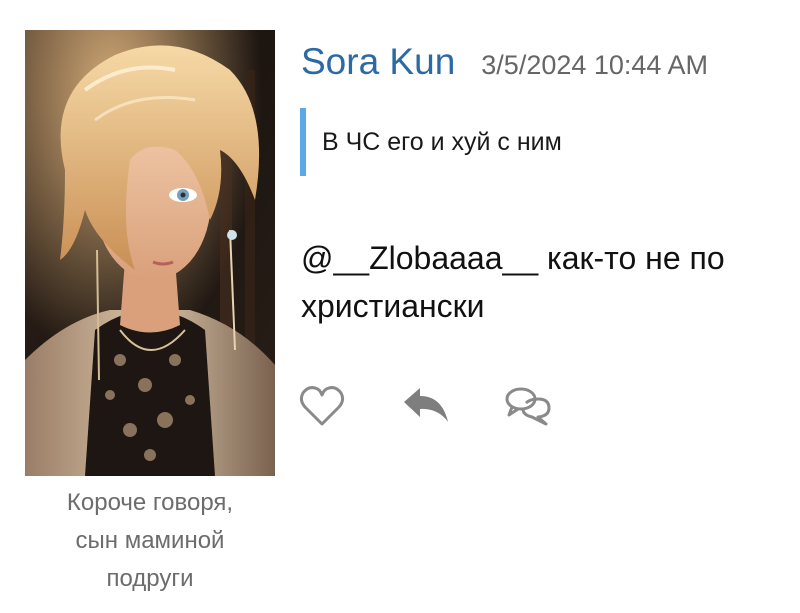 The height and width of the screenshot is (613, 800). I want to click on post-header: Sora Kun 3/5/2024 10:44 AM, so click(504, 62).